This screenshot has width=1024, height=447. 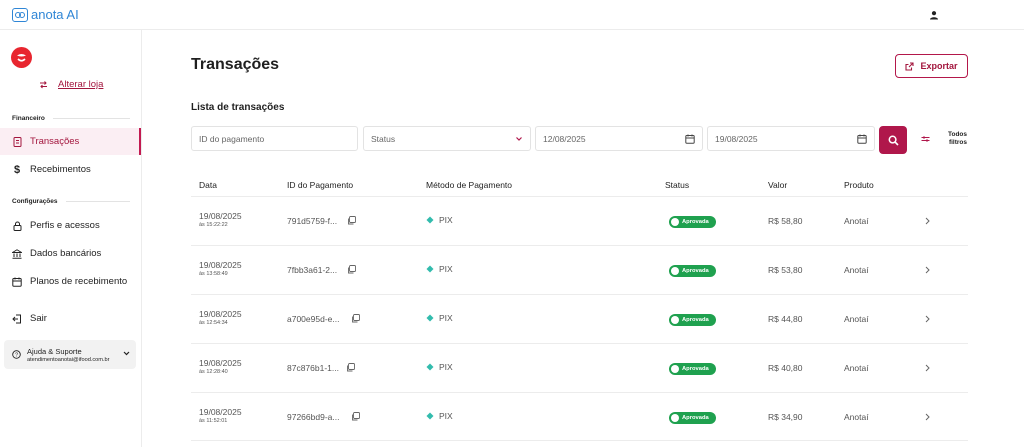 What do you see at coordinates (446, 220) in the screenshot?
I see `payment-method-label: PIX` at bounding box center [446, 220].